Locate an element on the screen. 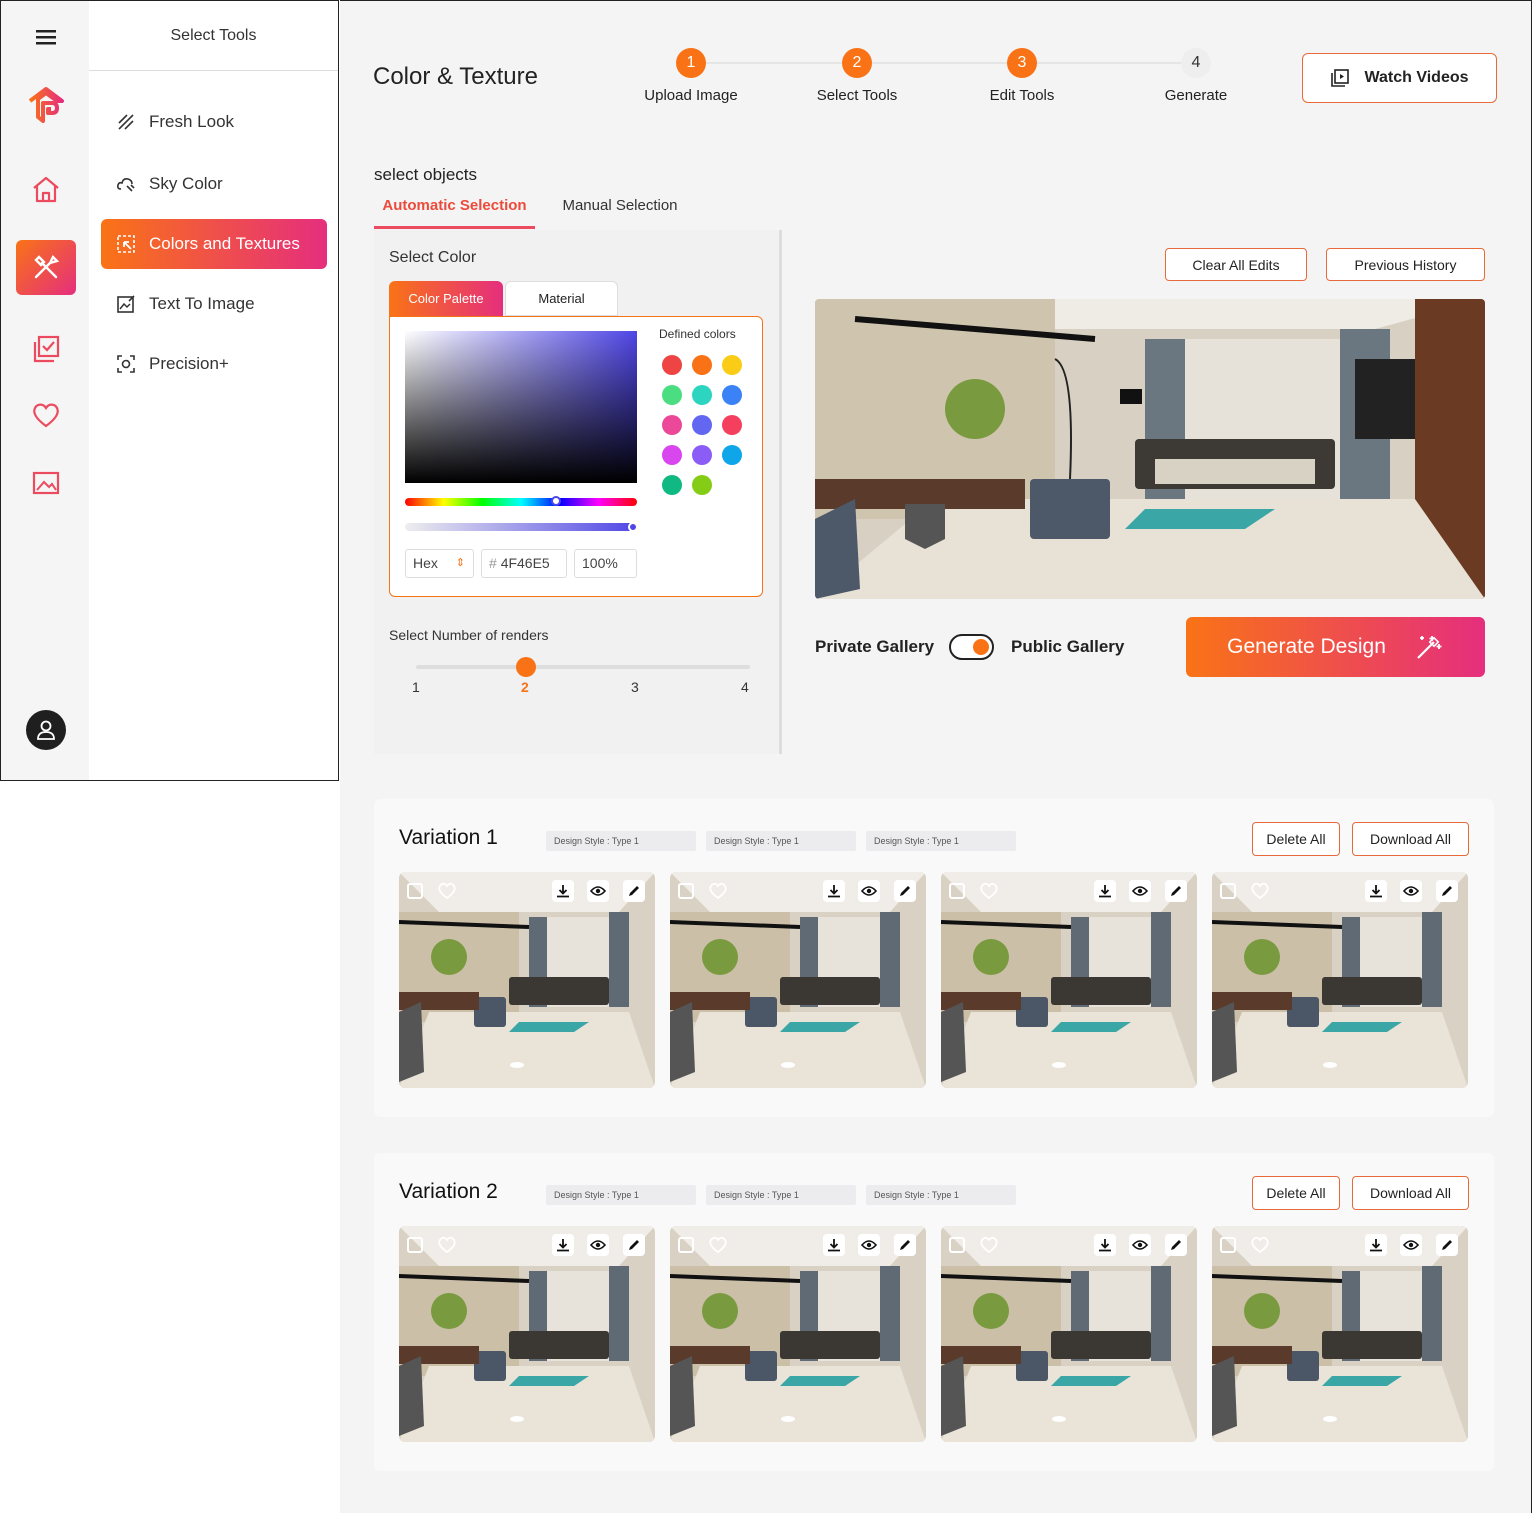  tab-manual-selection: Manual Selection is located at coordinates (620, 213).